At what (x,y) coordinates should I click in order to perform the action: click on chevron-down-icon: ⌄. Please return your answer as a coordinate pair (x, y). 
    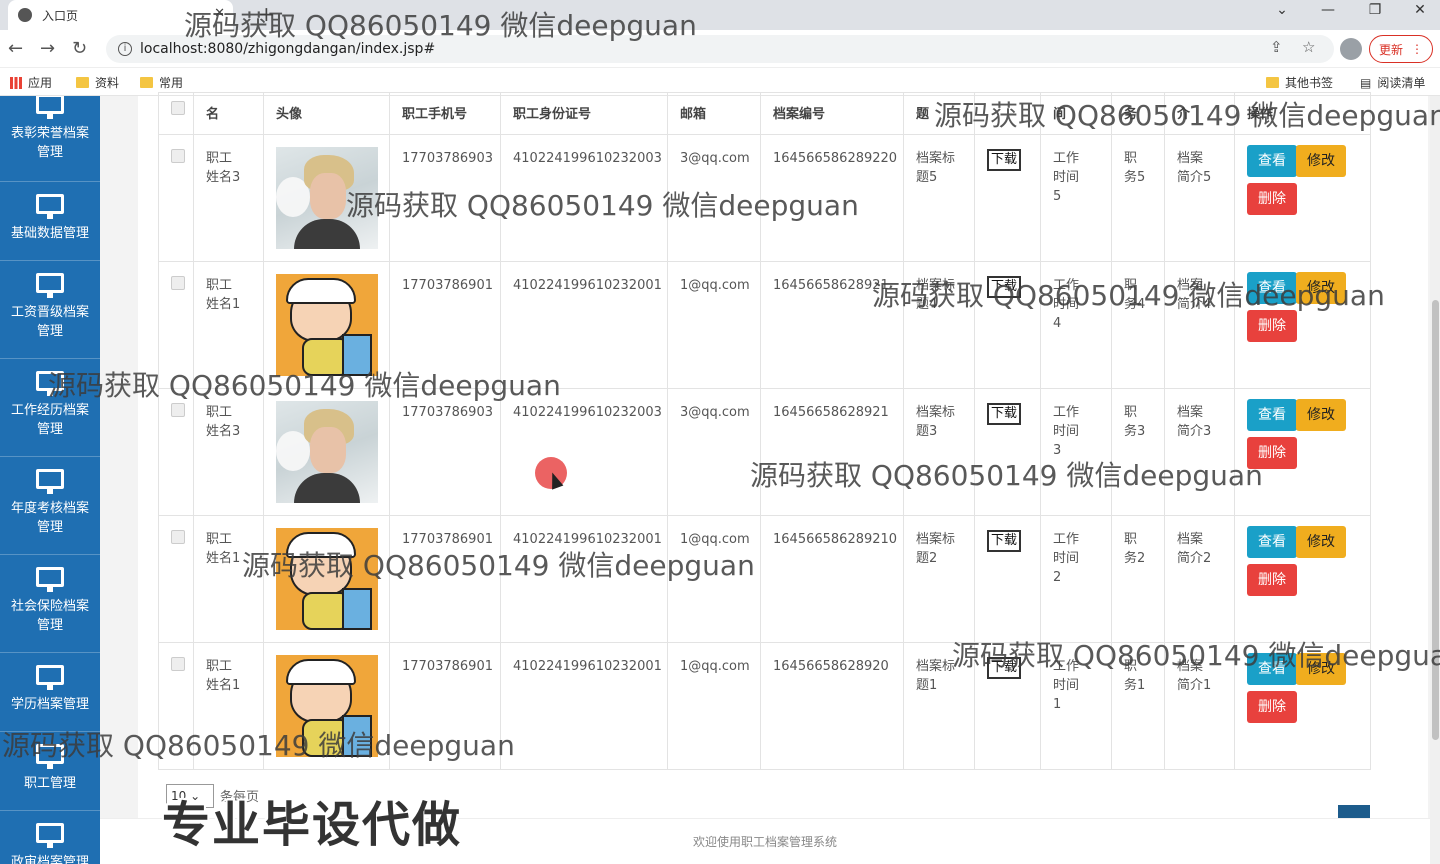
    Looking at the image, I should click on (1282, 10).